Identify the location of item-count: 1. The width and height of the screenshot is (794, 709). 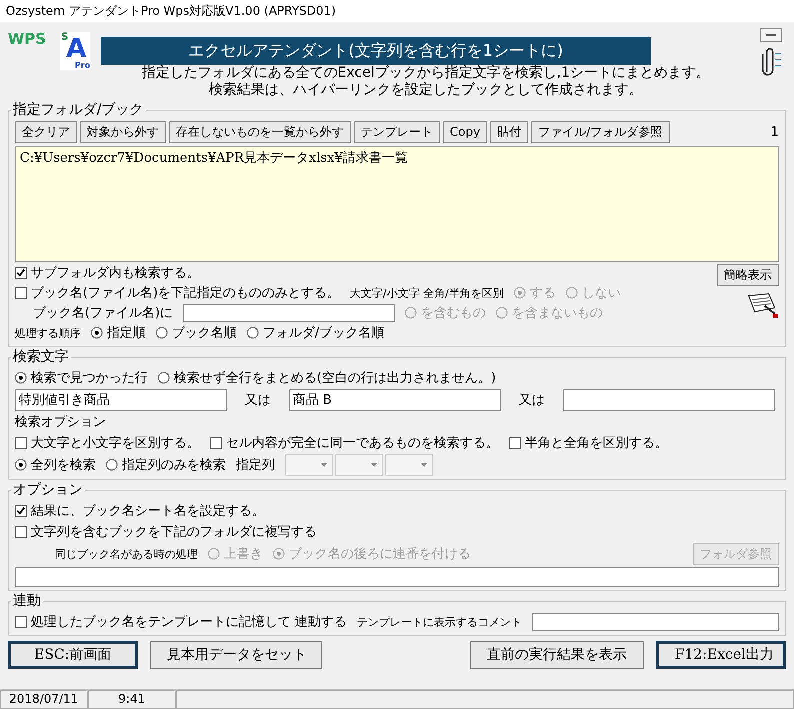
(774, 132).